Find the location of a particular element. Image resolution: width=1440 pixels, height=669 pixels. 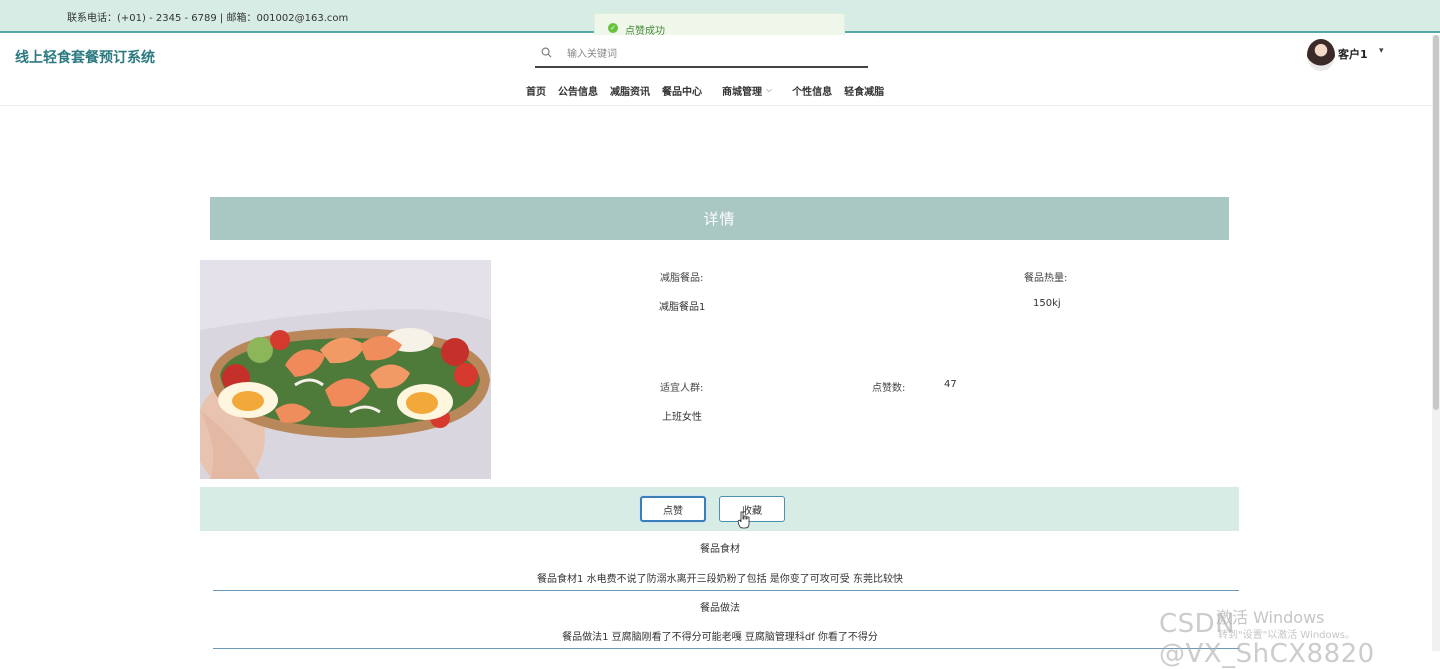

page-scrollbar is located at coordinates (1436, 343).